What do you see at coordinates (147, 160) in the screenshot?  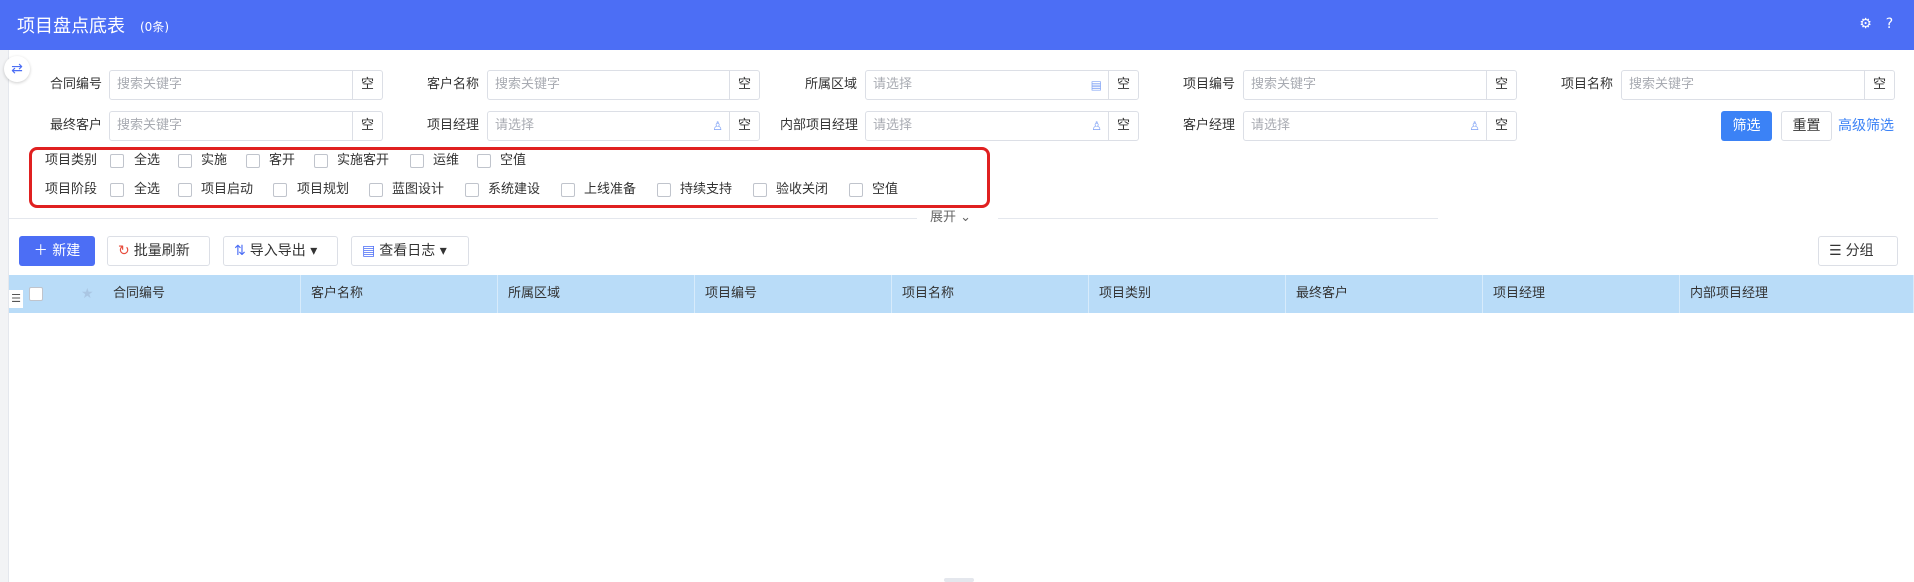 I see `category-option-label: 全选` at bounding box center [147, 160].